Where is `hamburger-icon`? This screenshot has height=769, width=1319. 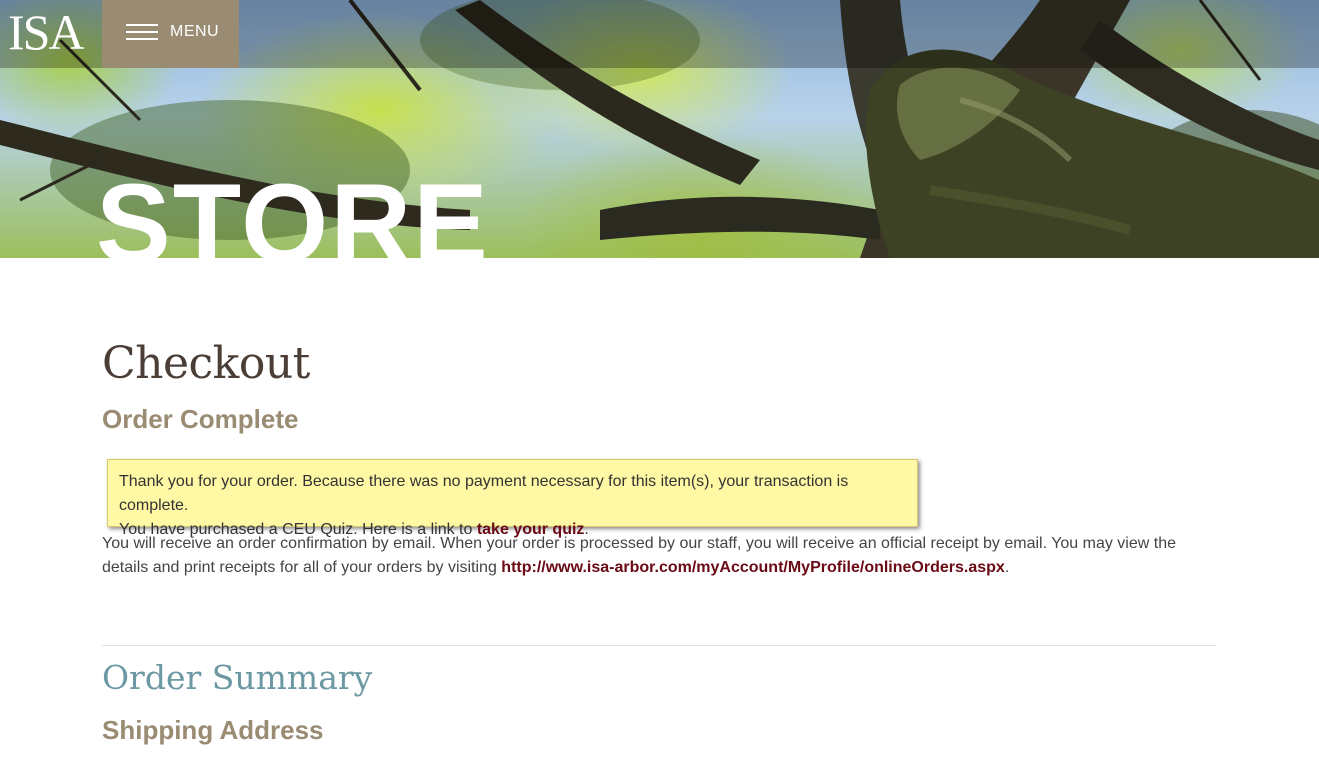 hamburger-icon is located at coordinates (142, 33).